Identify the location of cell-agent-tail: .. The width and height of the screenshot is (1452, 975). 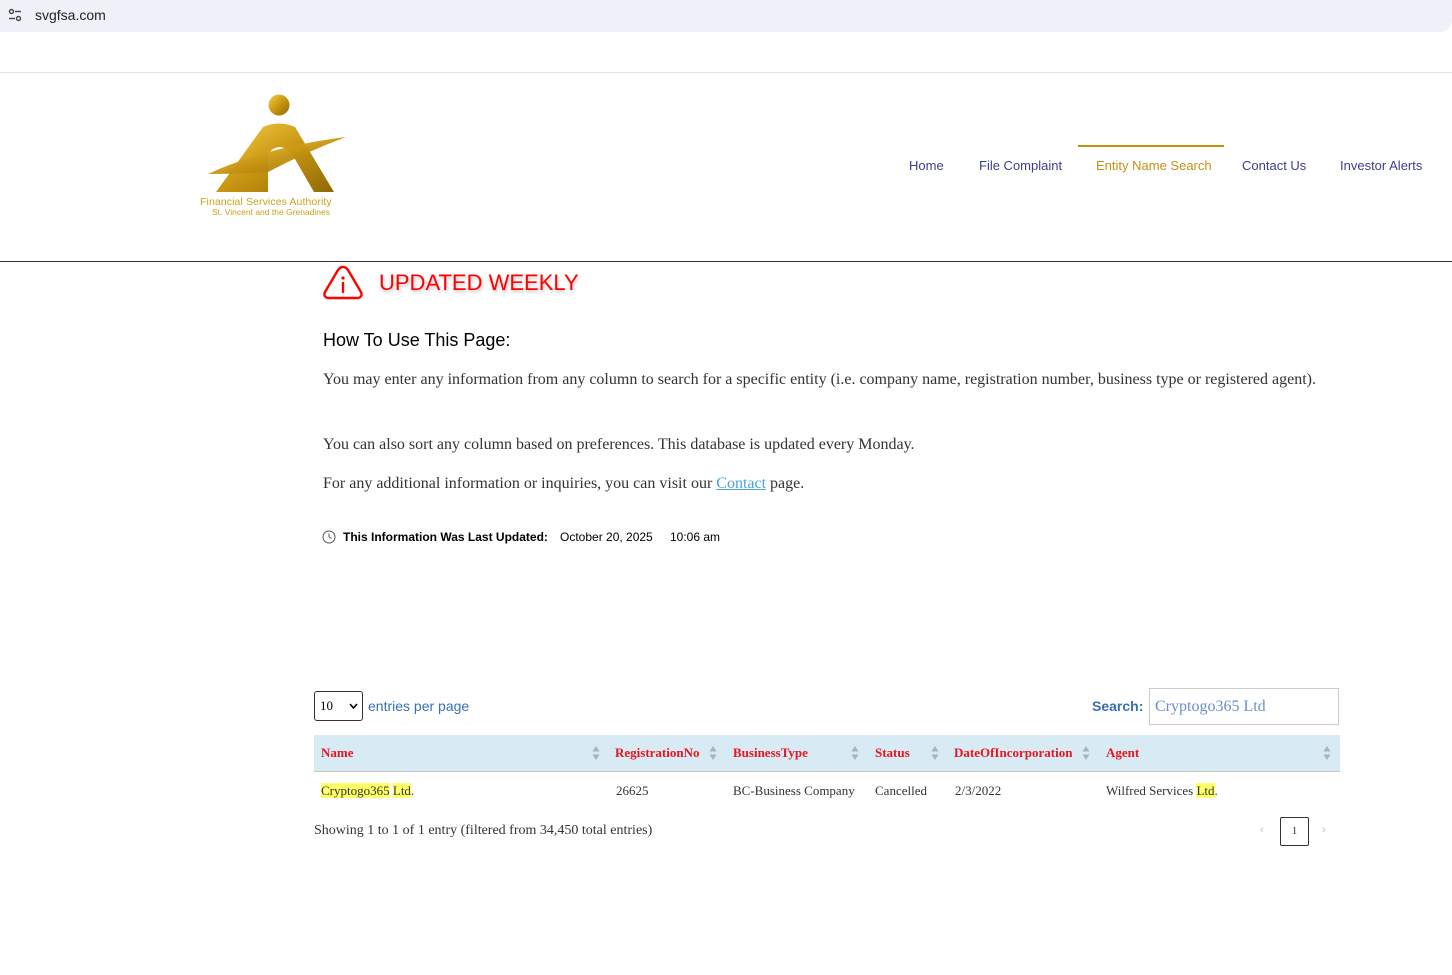
(1216, 790).